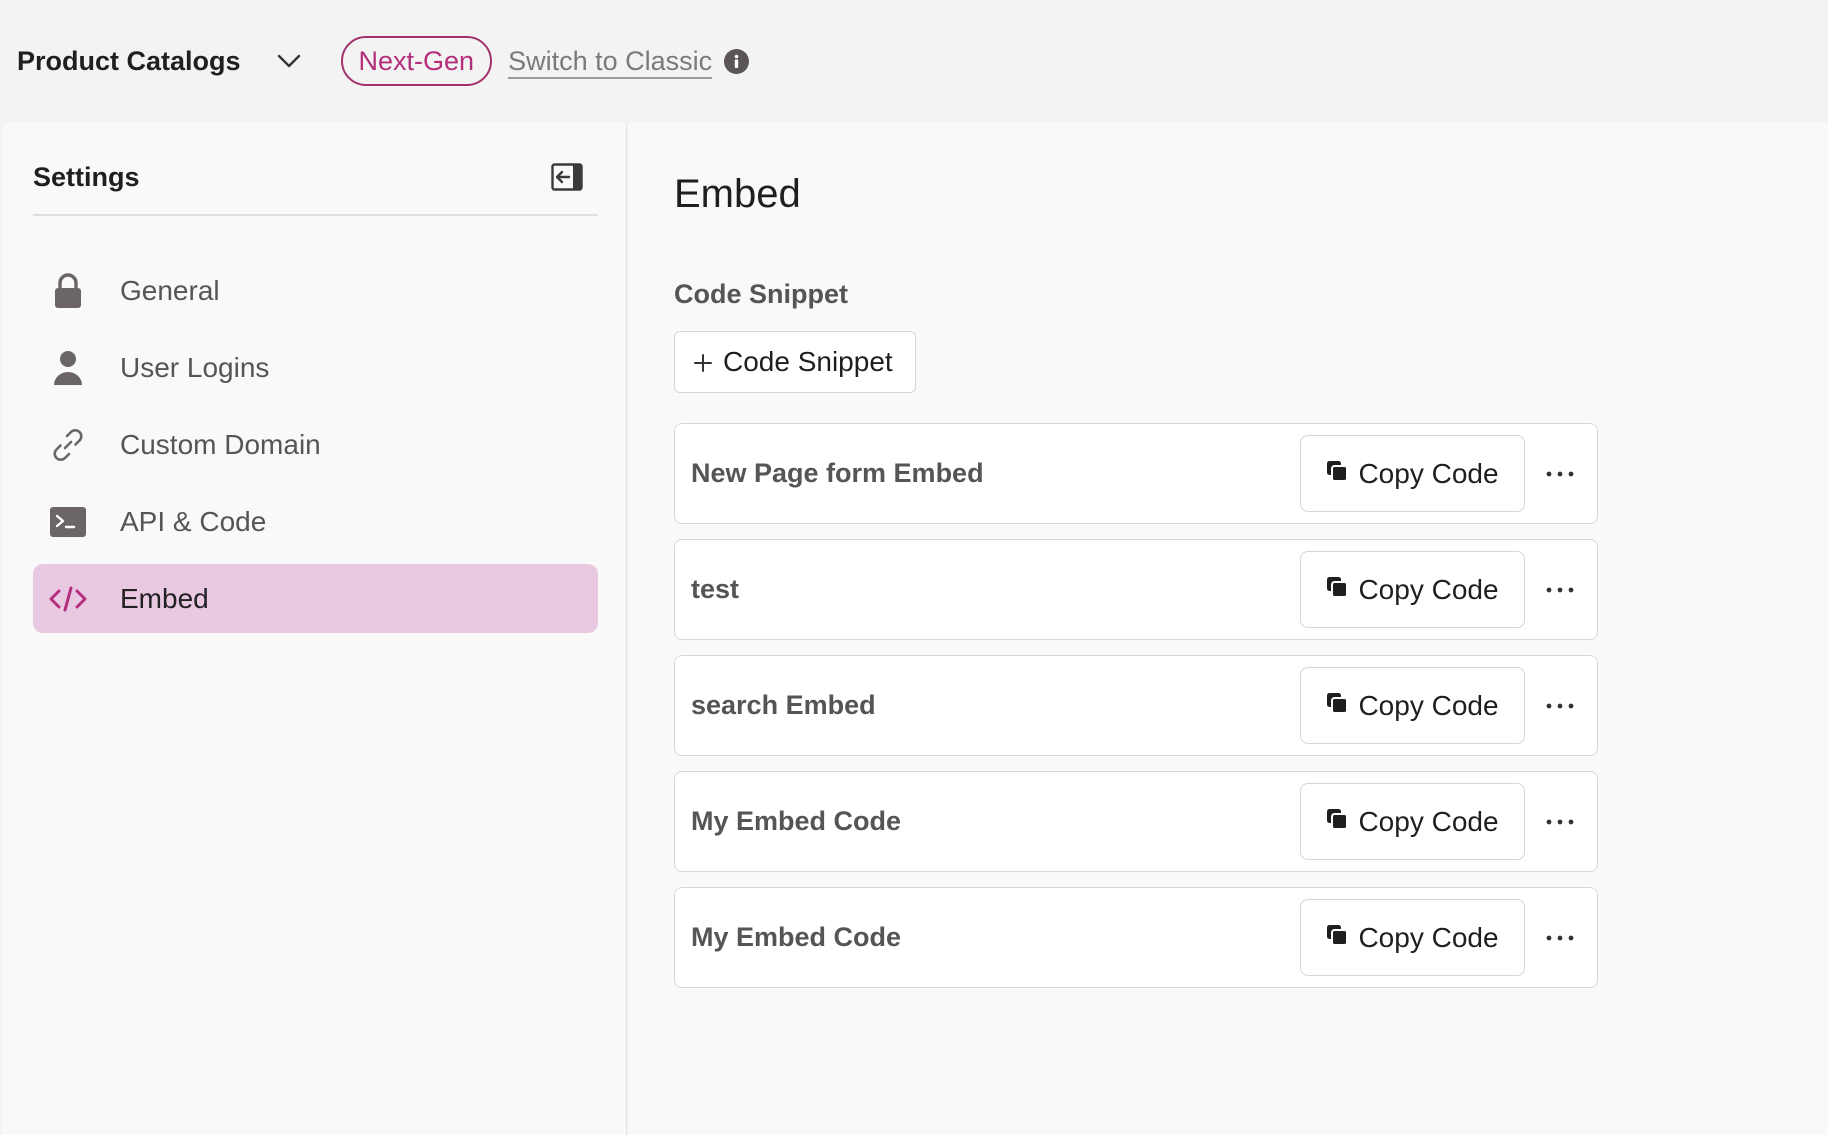 The width and height of the screenshot is (1828, 1135). Describe the element at coordinates (315, 184) in the screenshot. I see `sidebar-header: Settings` at that location.